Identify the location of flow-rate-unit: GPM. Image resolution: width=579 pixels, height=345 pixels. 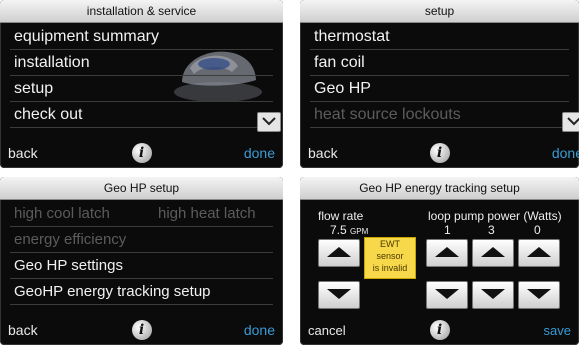
(359, 231).